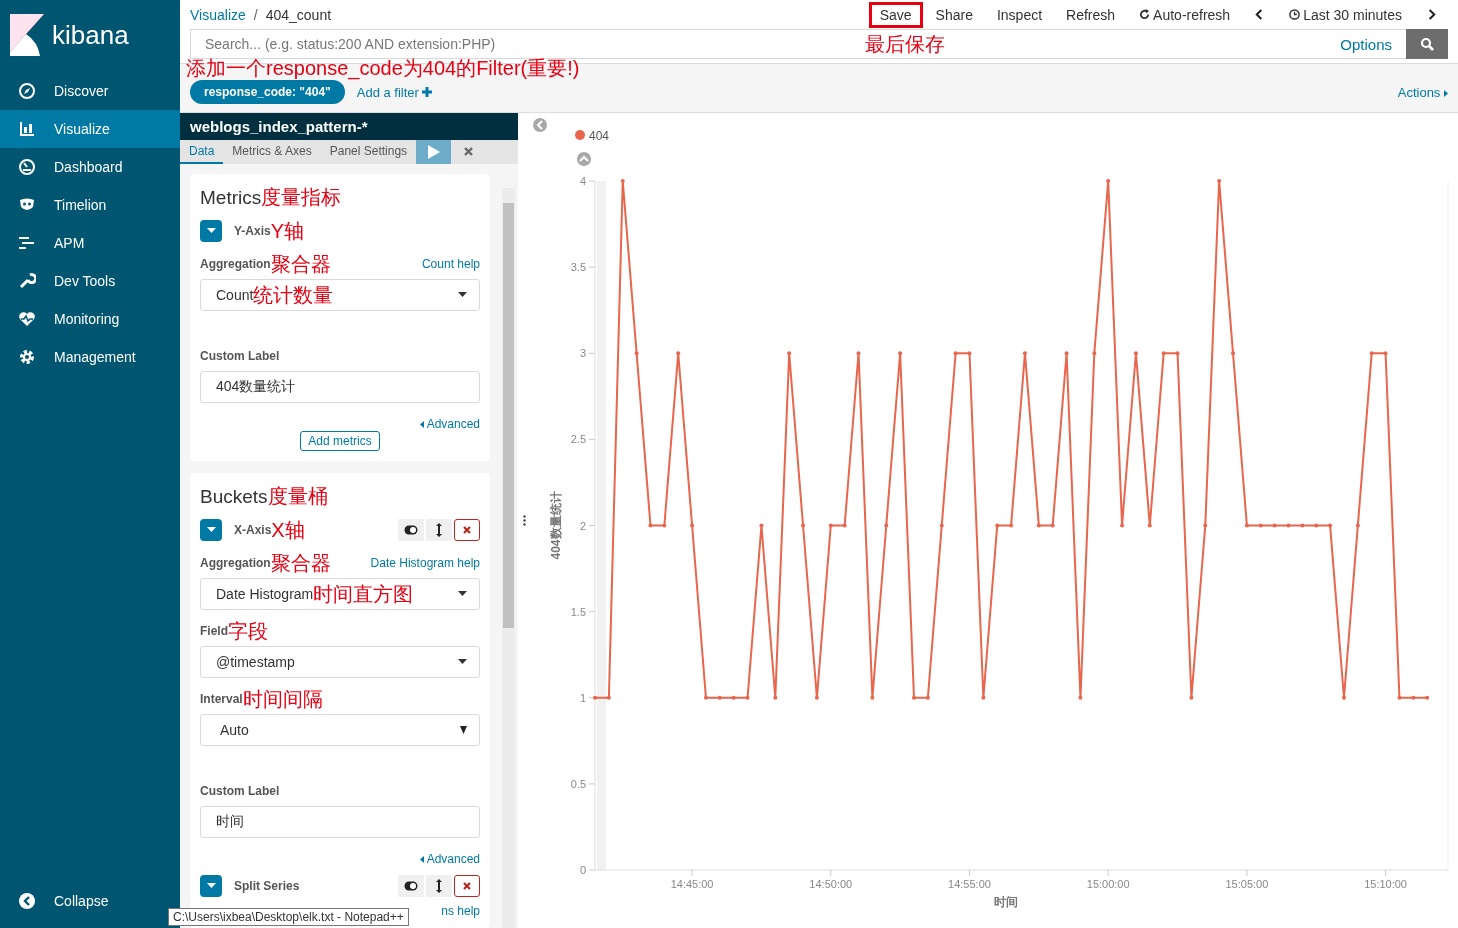 This screenshot has height=928, width=1458. Describe the element at coordinates (895, 14) in the screenshot. I see `menu-button: Save` at that location.